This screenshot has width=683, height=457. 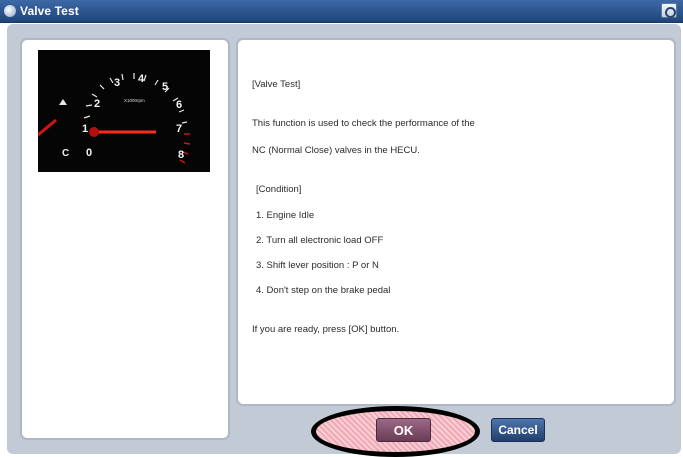 What do you see at coordinates (179, 129) in the screenshot?
I see `tach-number-7: 7` at bounding box center [179, 129].